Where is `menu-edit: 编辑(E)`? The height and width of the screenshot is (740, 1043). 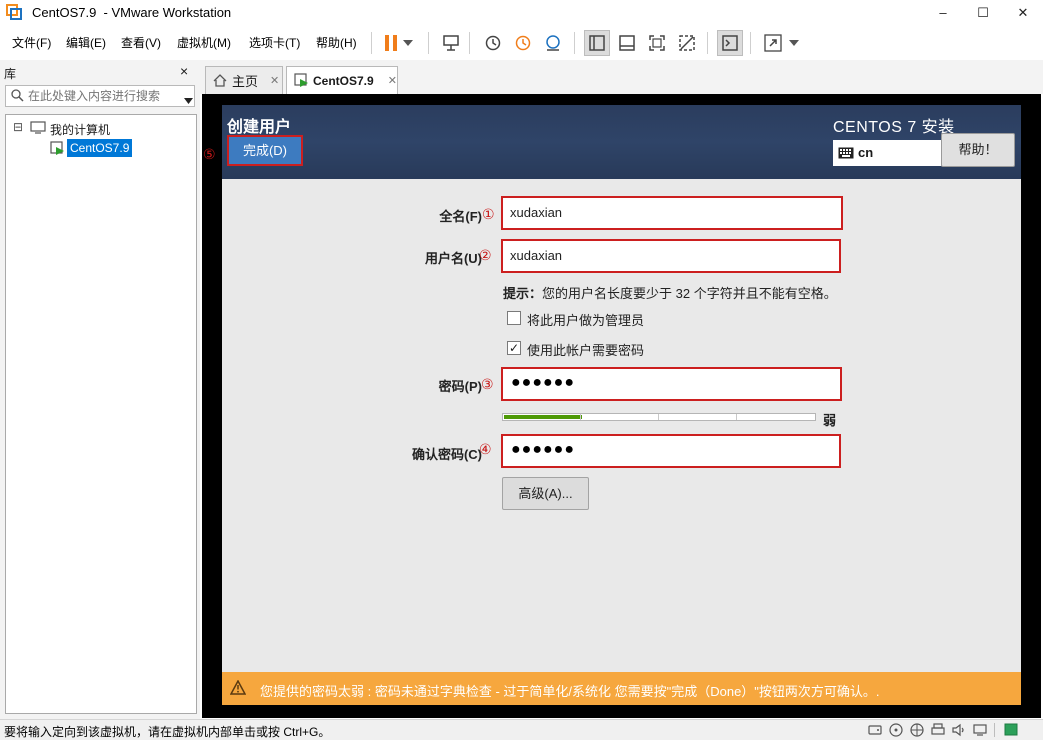 menu-edit: 编辑(E) is located at coordinates (86, 42).